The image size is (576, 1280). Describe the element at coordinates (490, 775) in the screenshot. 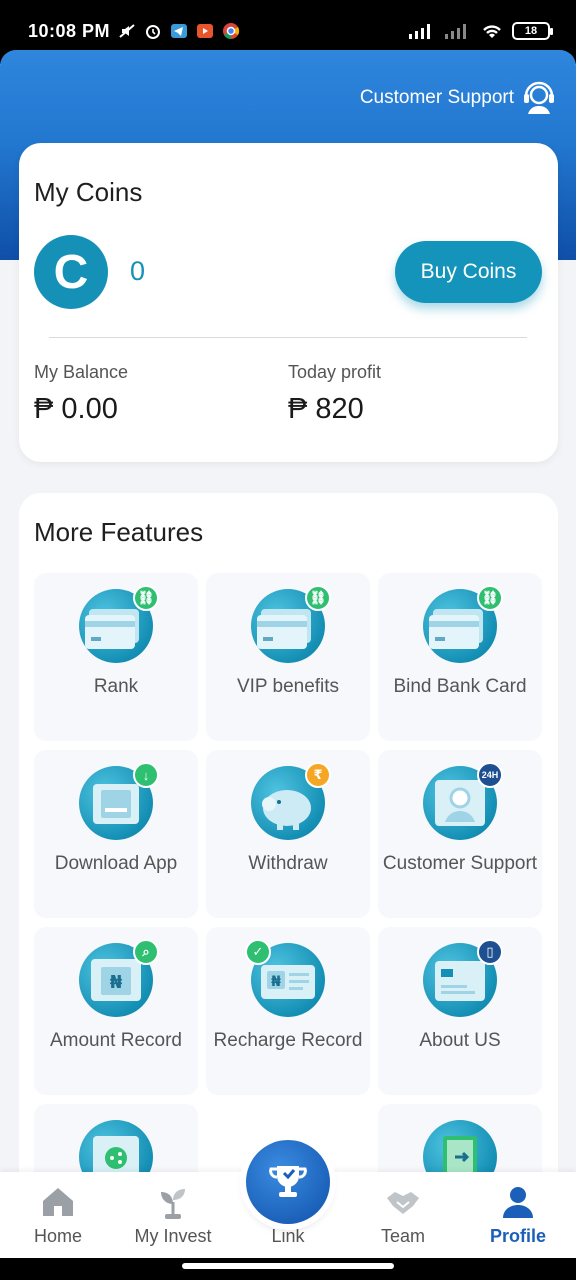

I see `24h-badge-icon: 24H` at that location.